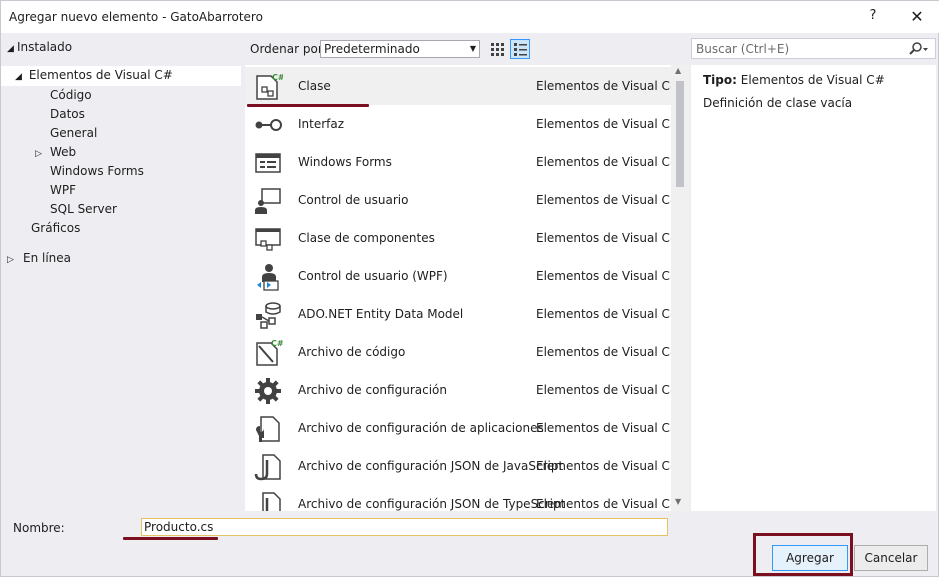 This screenshot has width=939, height=577. Describe the element at coordinates (462, 86) in the screenshot. I see `list-item-class: C# Clase Elementos de Visual C#` at that location.